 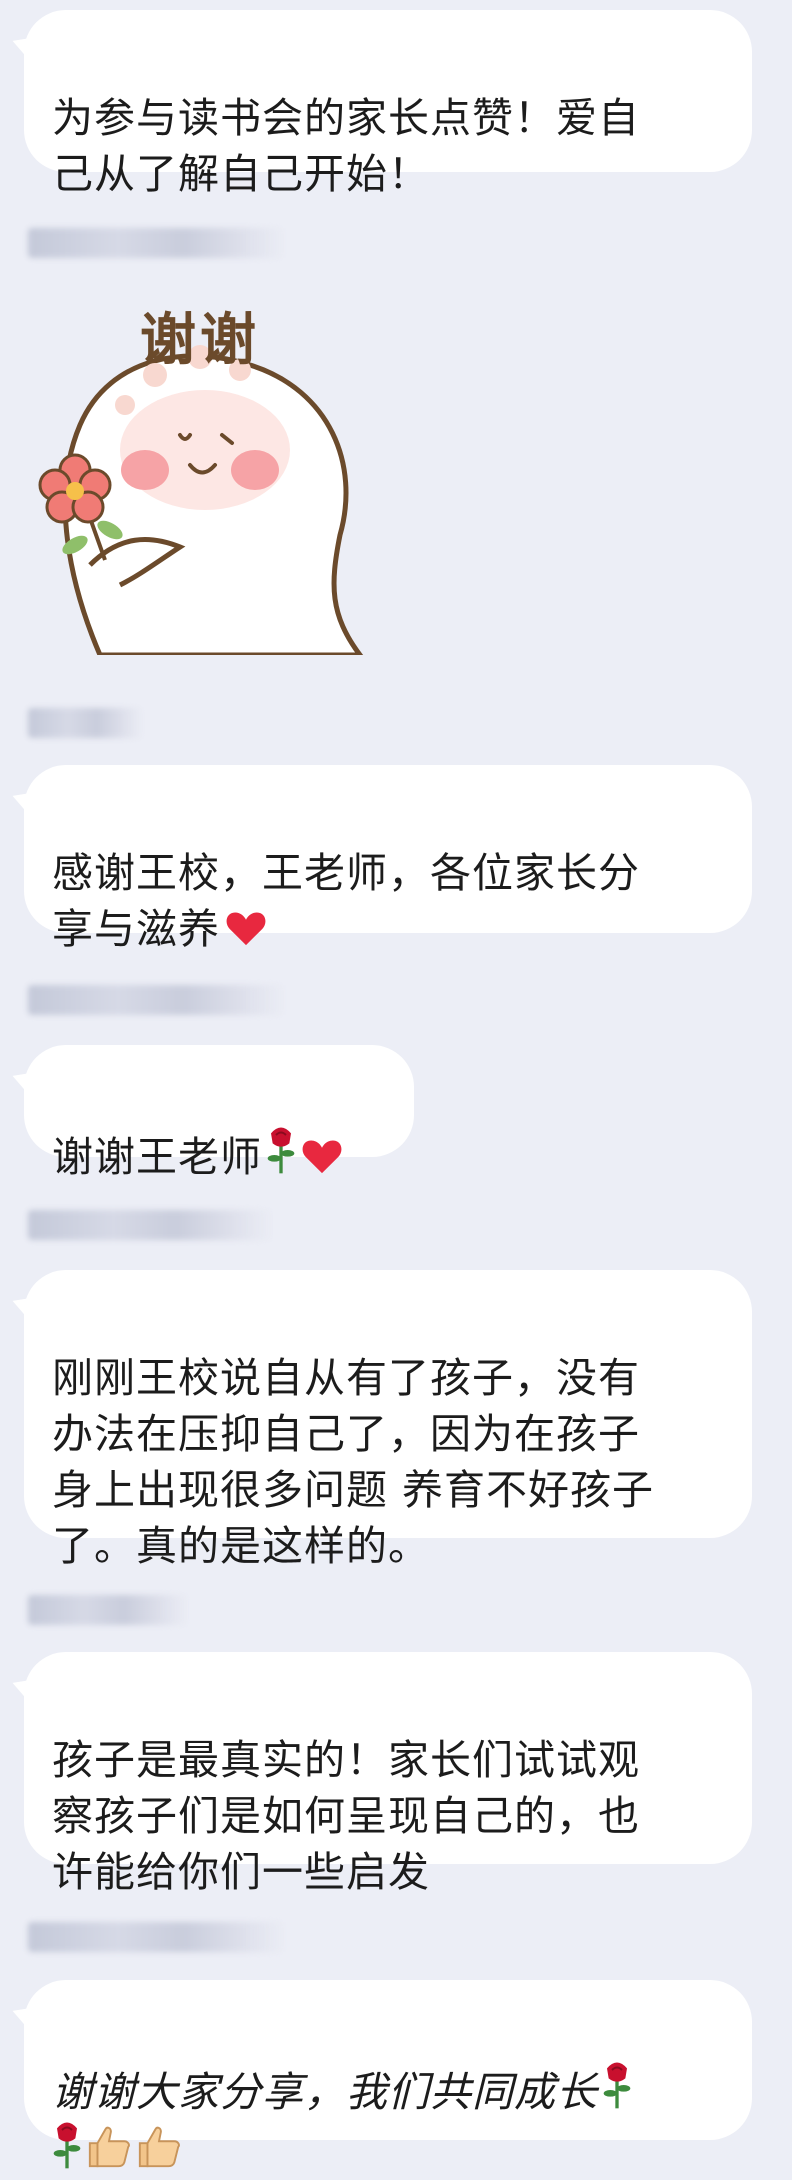 I want to click on message-text: 感谢王校，王老师，各位家长分 享与滋养, so click(x=346, y=901).